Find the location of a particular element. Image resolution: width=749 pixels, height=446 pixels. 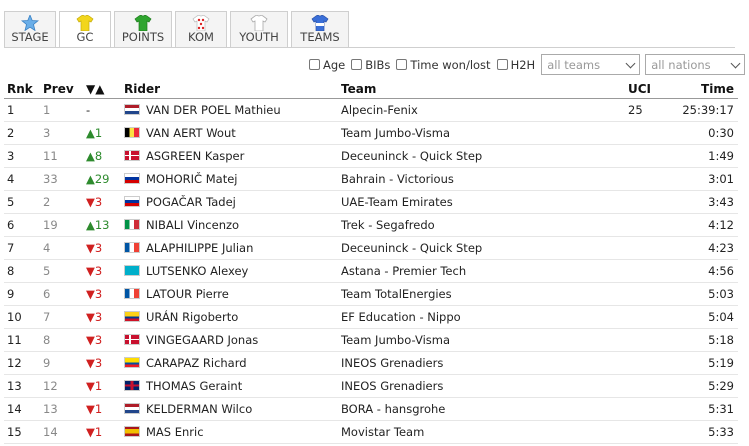

rank-cell: 12 is located at coordinates (22, 363).